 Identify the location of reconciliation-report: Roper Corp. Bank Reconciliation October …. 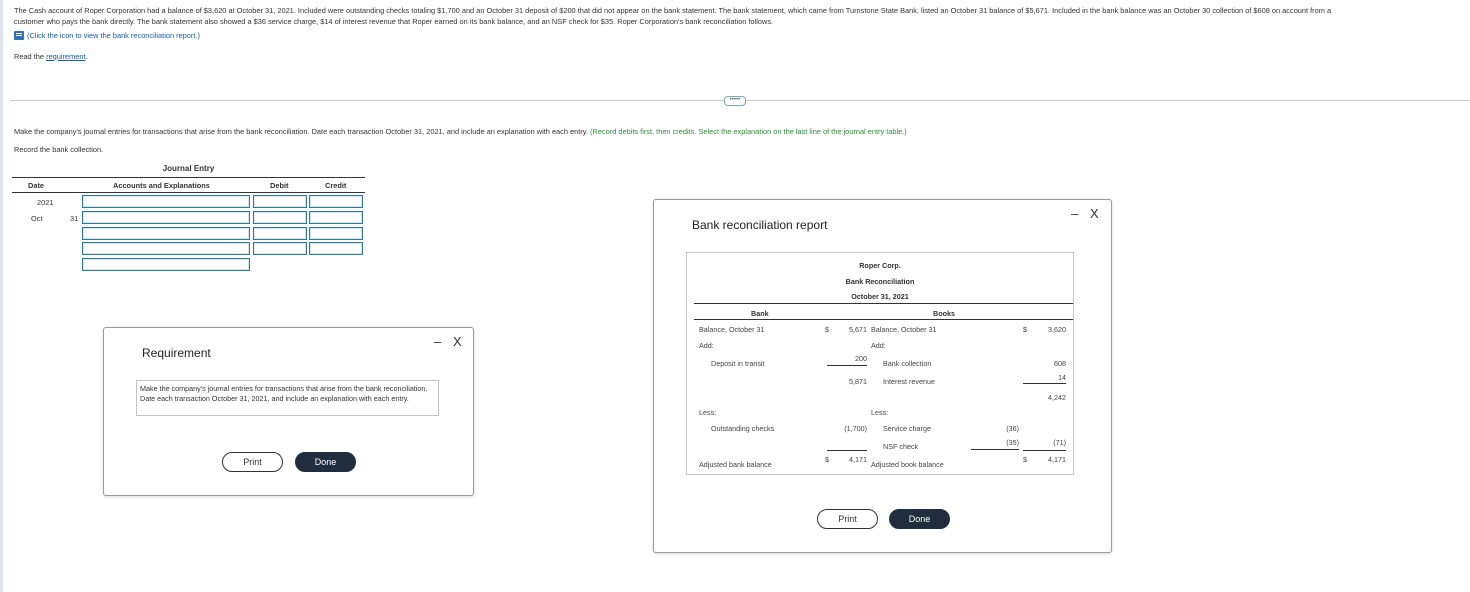
(880, 363).